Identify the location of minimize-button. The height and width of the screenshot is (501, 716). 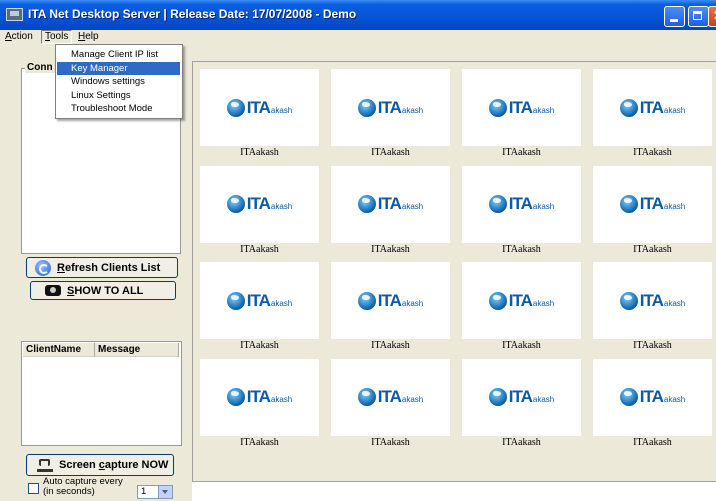
(674, 16).